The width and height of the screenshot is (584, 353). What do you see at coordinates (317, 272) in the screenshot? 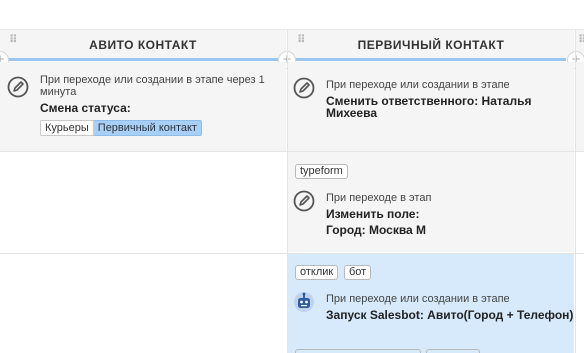
I see `tag-chip-otklik: отклик` at bounding box center [317, 272].